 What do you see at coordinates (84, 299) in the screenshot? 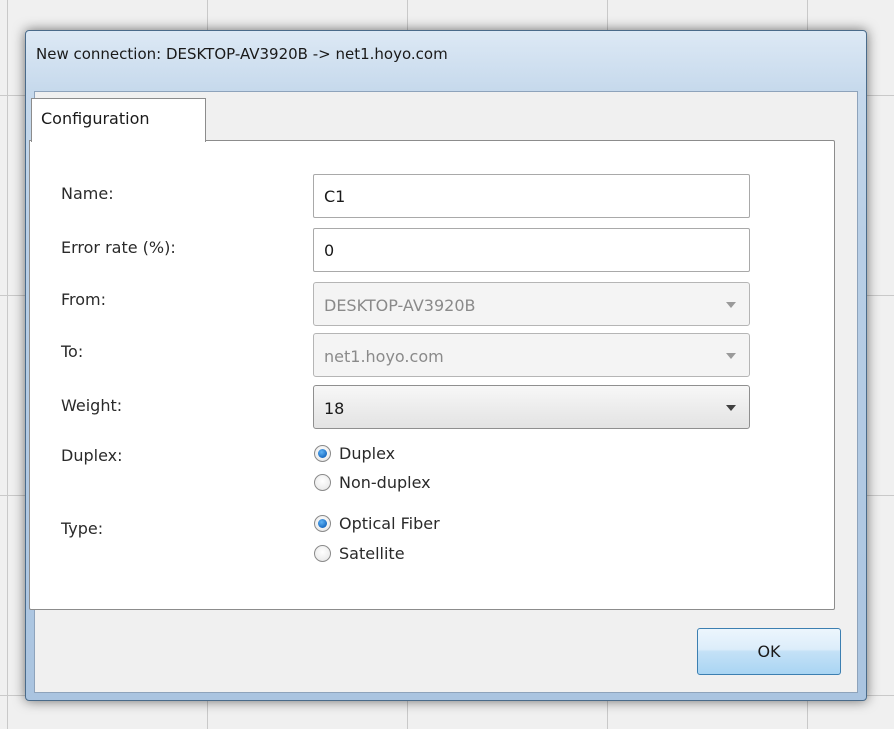
I see `from-label: From:` at bounding box center [84, 299].